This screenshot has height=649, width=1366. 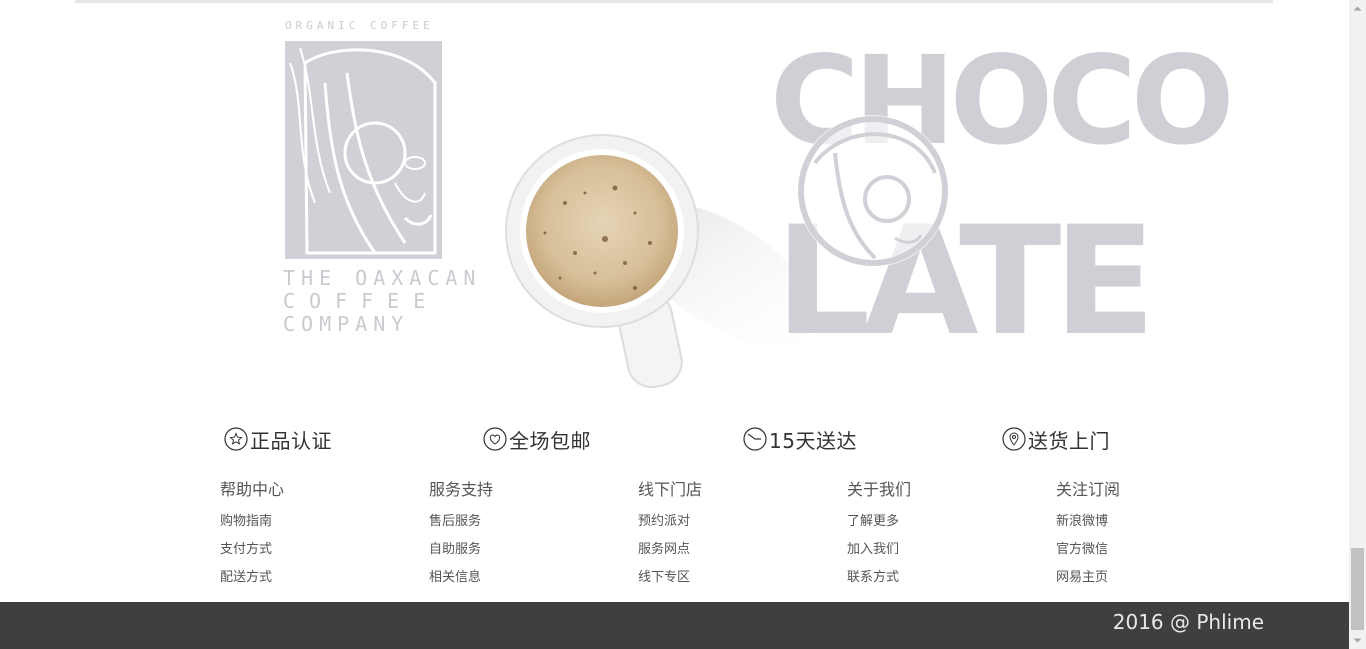 What do you see at coordinates (461, 489) in the screenshot?
I see `column-title: 服务支持` at bounding box center [461, 489].